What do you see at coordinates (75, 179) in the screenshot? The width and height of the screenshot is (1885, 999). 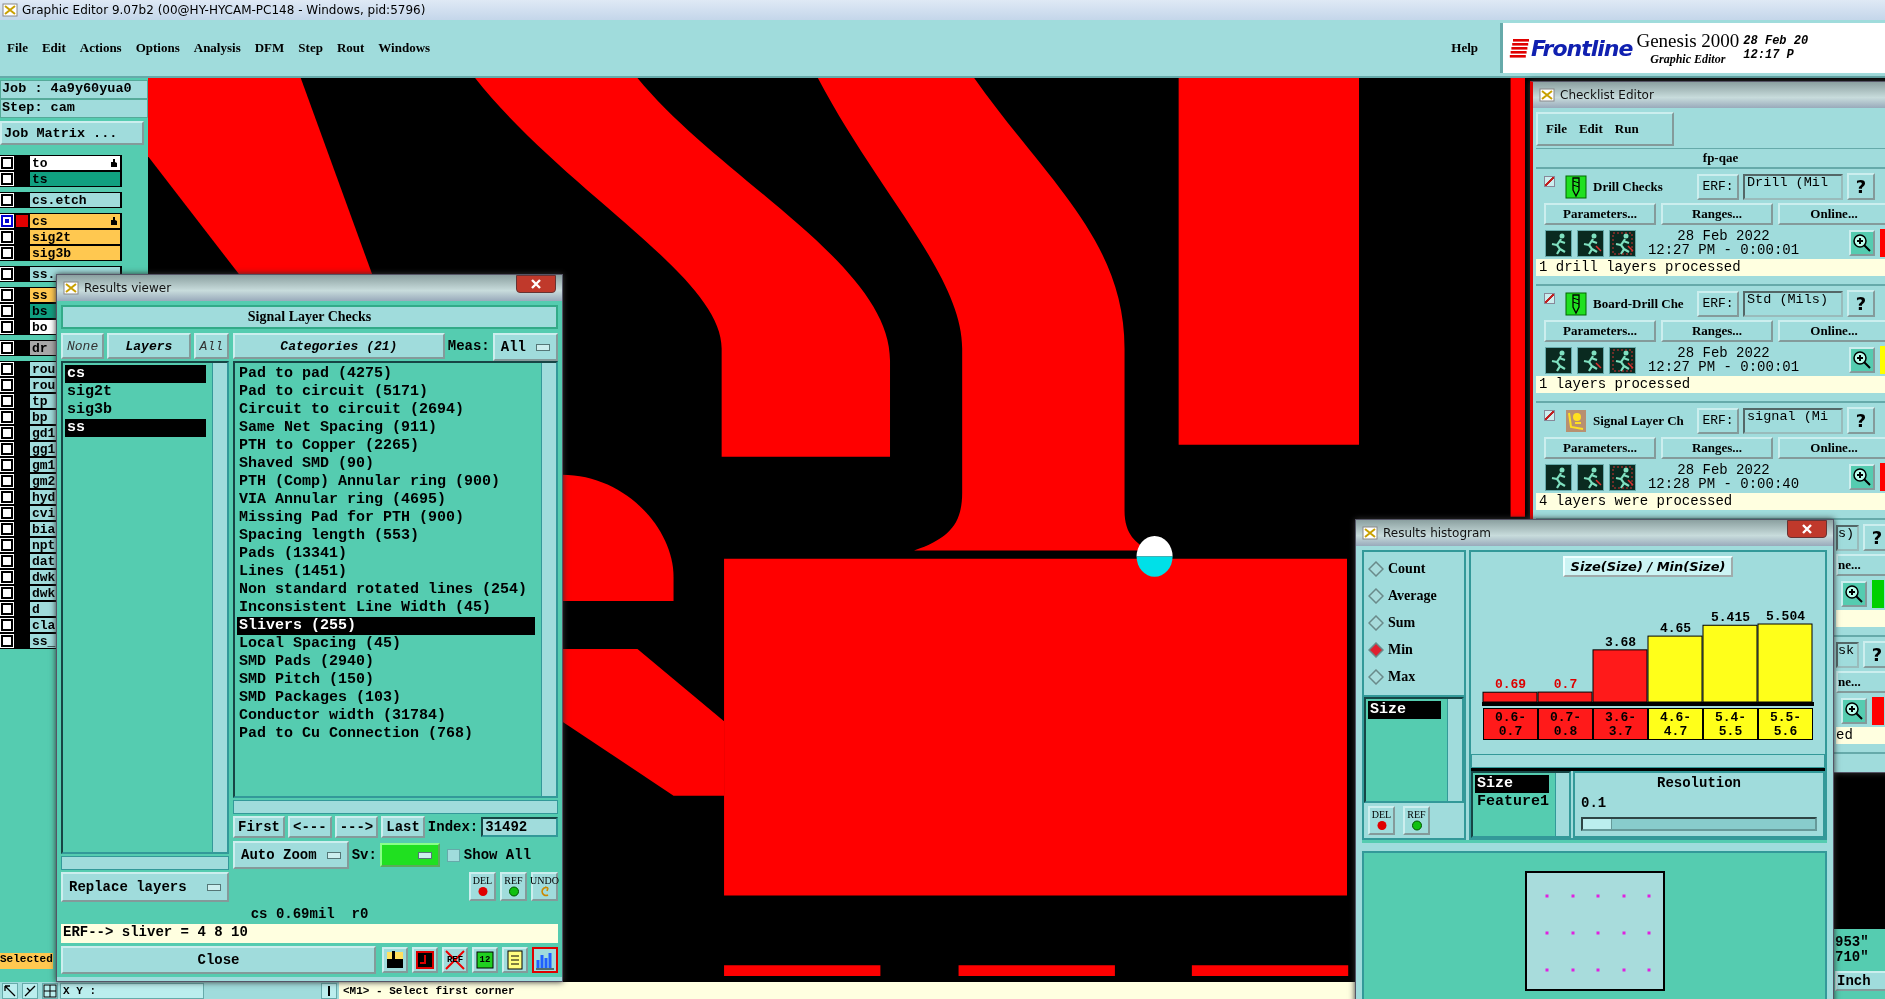 I see `layer-name: ts` at bounding box center [75, 179].